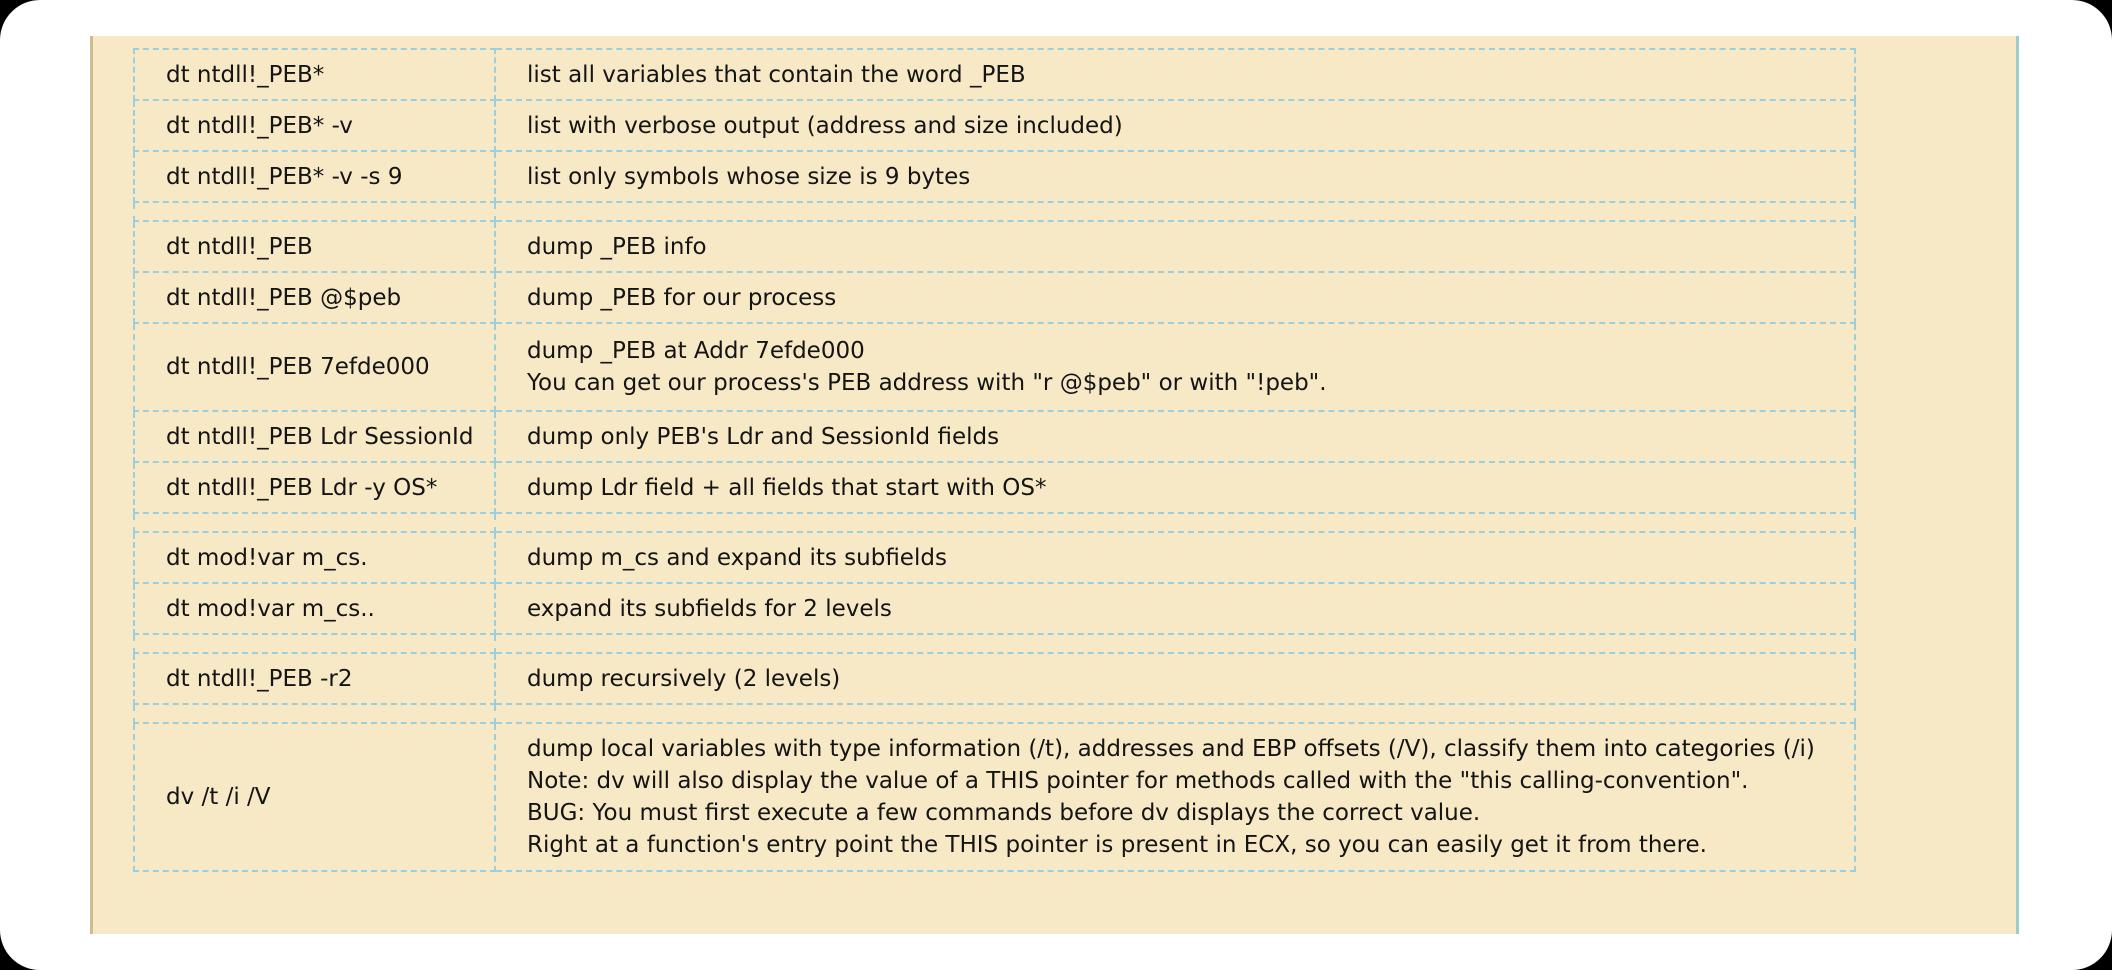 Image resolution: width=2112 pixels, height=970 pixels. What do you see at coordinates (314, 608) in the screenshot?
I see `command-cell: dt mod!var m_cs..` at bounding box center [314, 608].